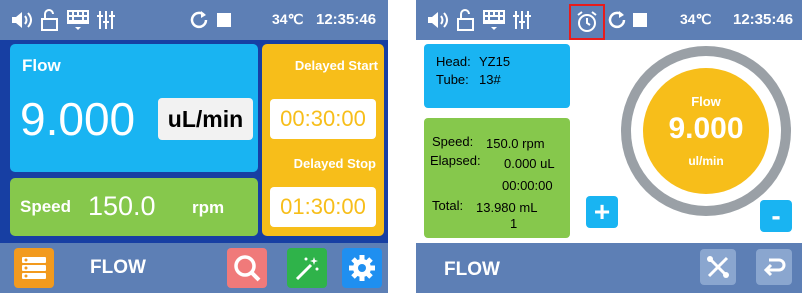 The height and width of the screenshot is (293, 802). I want to click on delayed-start-time: 00:30:00, so click(323, 119).